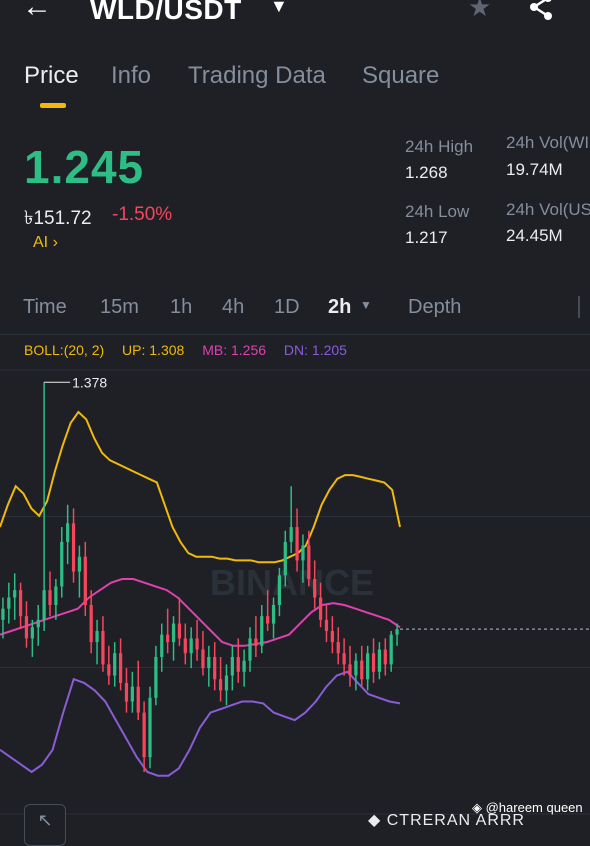 Image resolution: width=590 pixels, height=846 pixels. What do you see at coordinates (153, 350) in the screenshot?
I see `boll-up: UP: 1.308` at bounding box center [153, 350].